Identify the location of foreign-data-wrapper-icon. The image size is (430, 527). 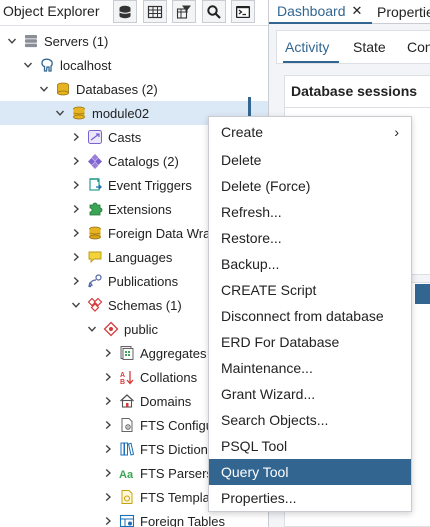
(95, 233).